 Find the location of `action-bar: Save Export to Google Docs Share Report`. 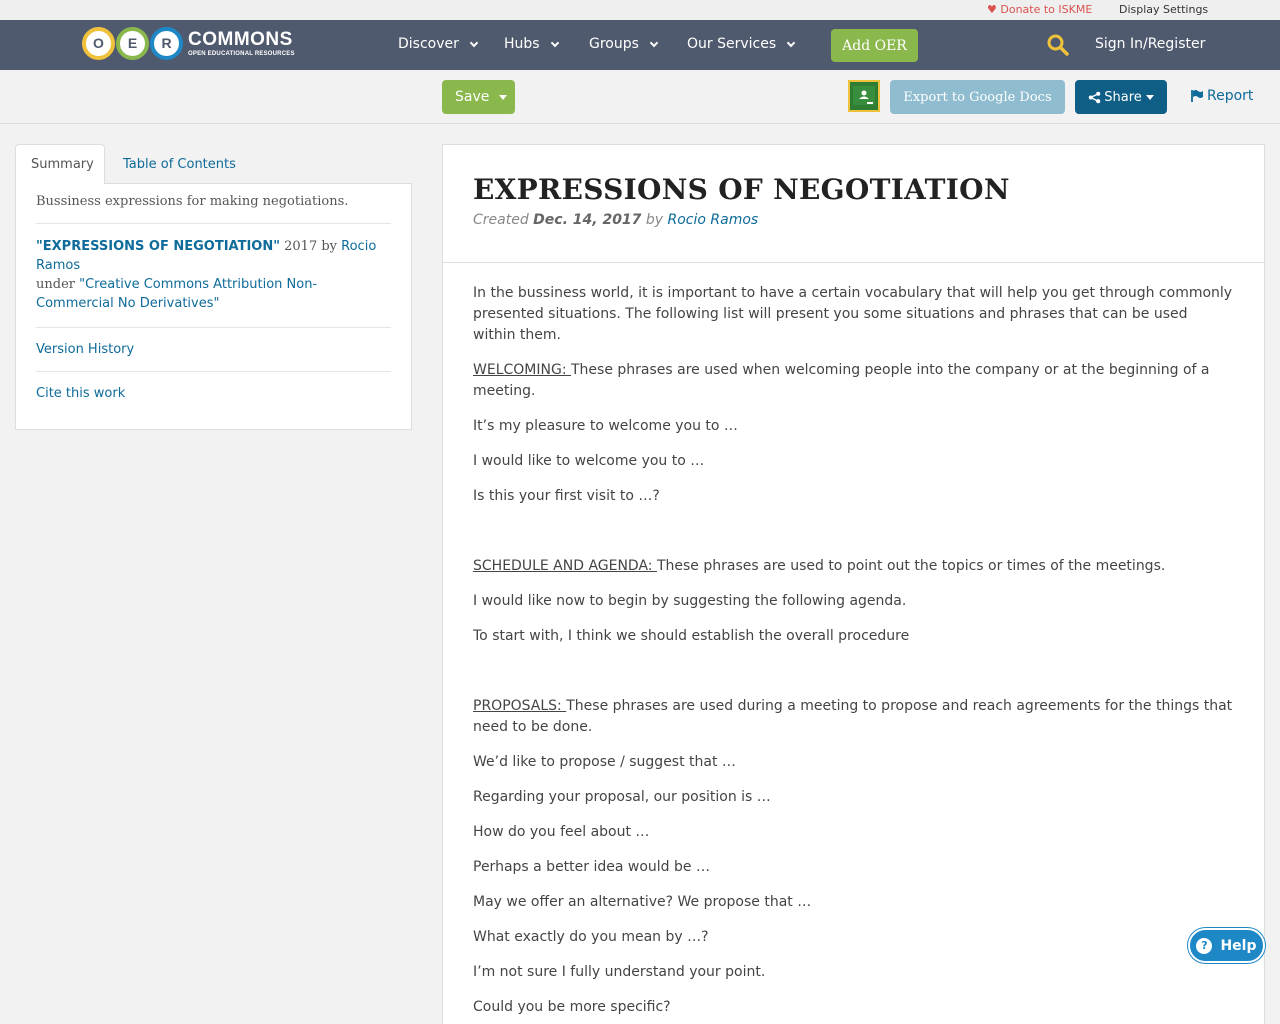

action-bar: Save Export to Google Docs Share Report is located at coordinates (640, 97).